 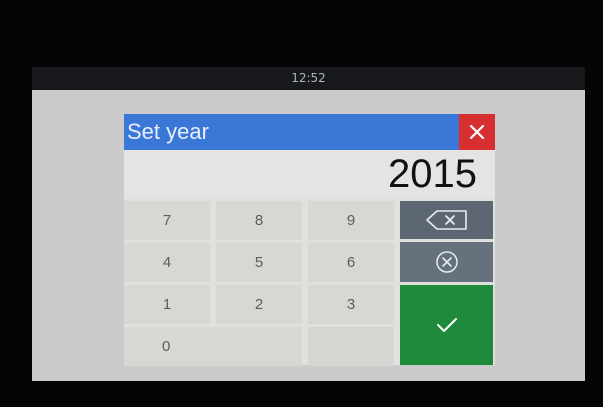 What do you see at coordinates (259, 262) in the screenshot?
I see `key-5: 5` at bounding box center [259, 262].